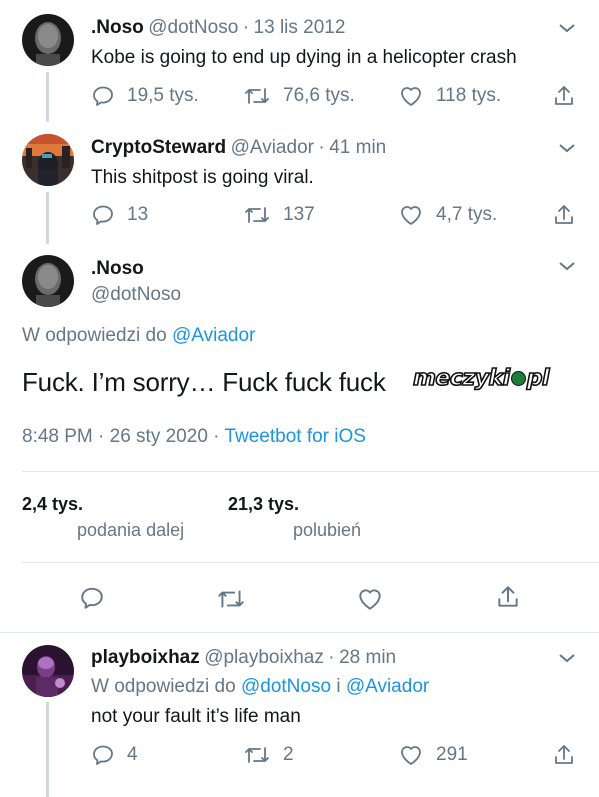 The image size is (599, 797). What do you see at coordinates (163, 95) in the screenshot?
I see `reply-count: 19,5 tys.` at bounding box center [163, 95].